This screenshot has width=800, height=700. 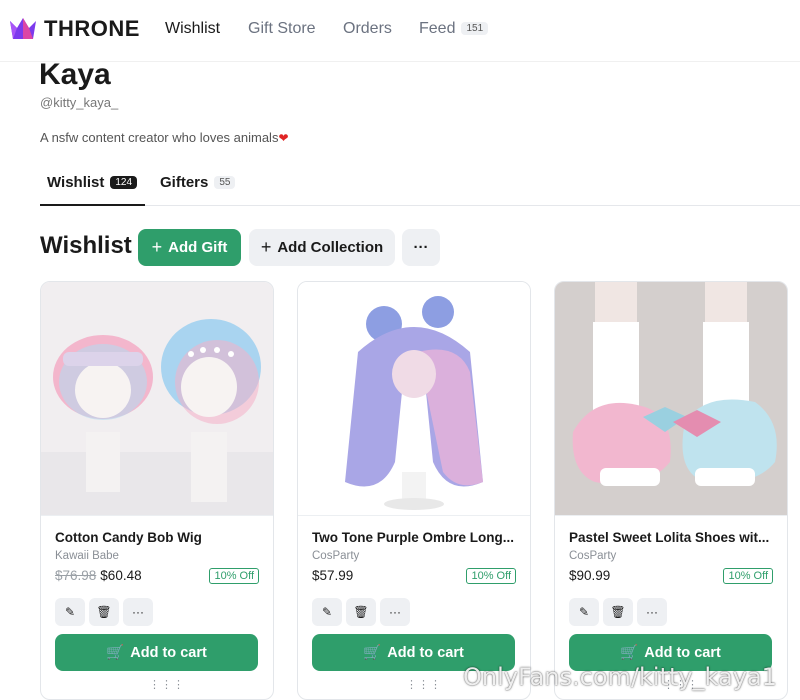 I want to click on tab-gifters-label: Gifters, so click(x=184, y=182).